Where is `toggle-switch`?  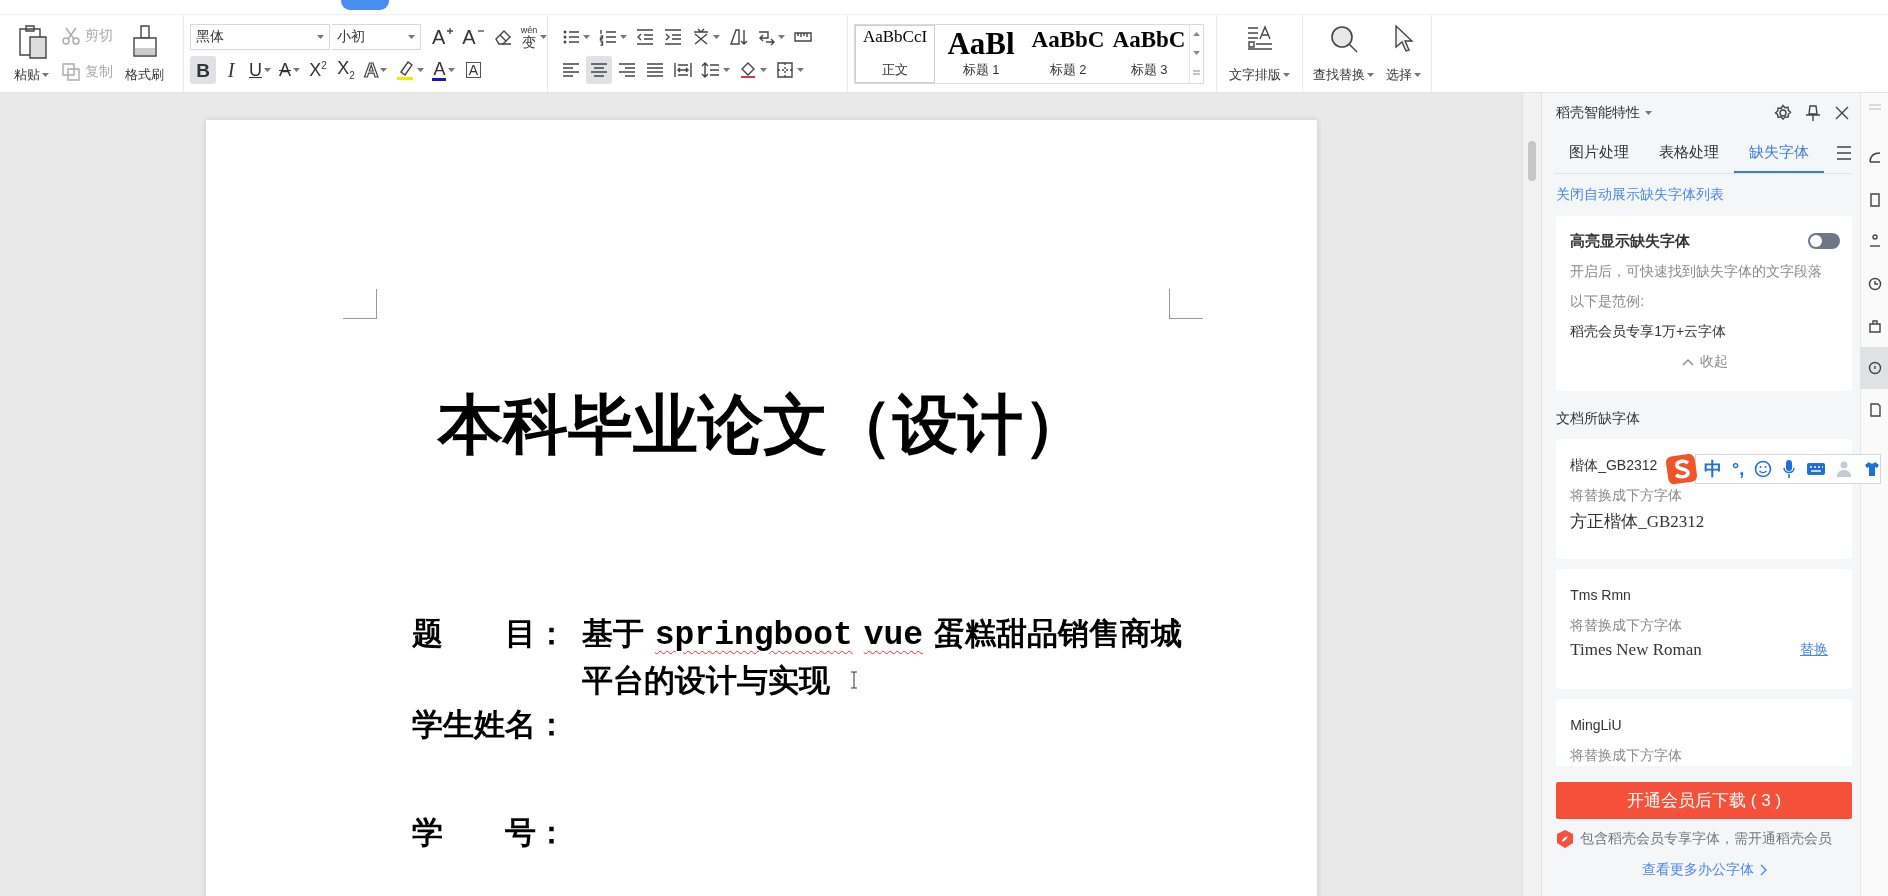 toggle-switch is located at coordinates (1824, 241).